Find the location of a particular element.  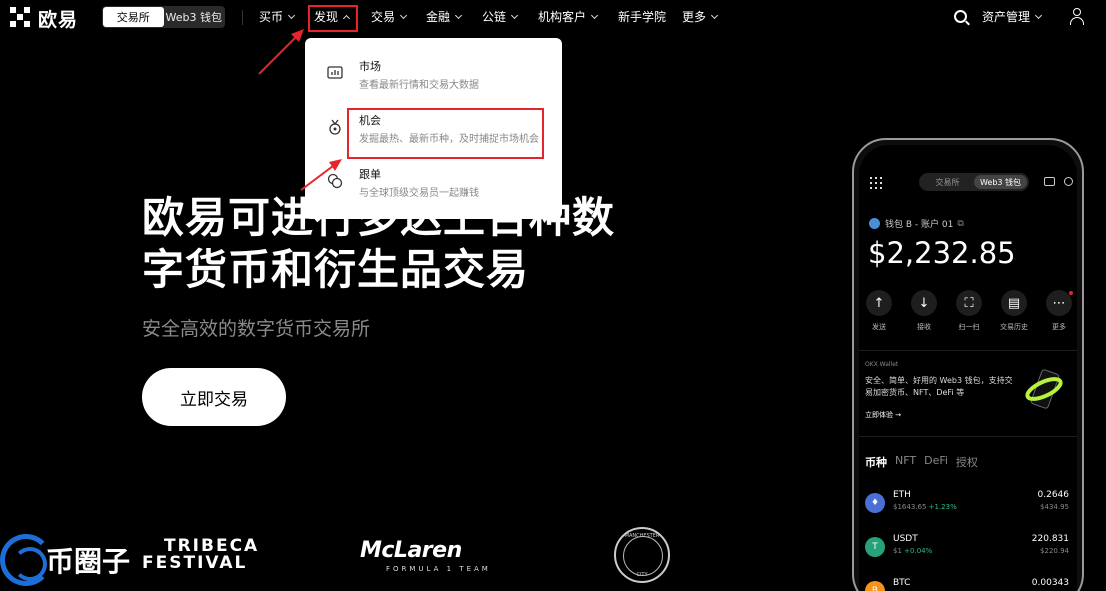

man-city-bottom-text: CITY is located at coordinates (642, 575).